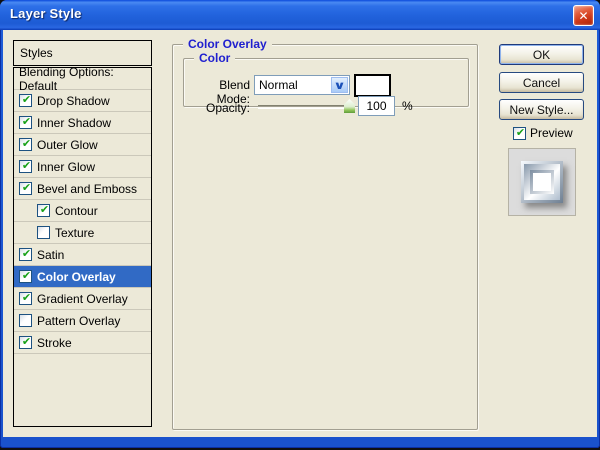  I want to click on opacity-percent-label: %, so click(407, 106).